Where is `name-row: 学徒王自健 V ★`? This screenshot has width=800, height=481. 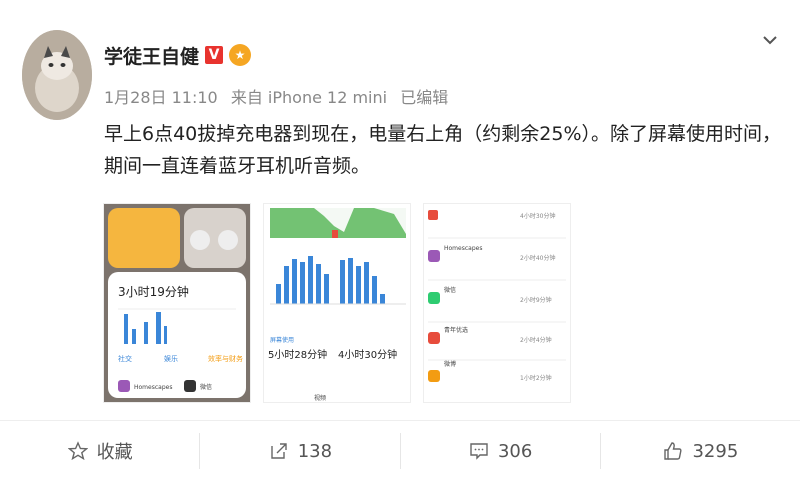
name-row: 学徒王自健 V ★ is located at coordinates (178, 55).